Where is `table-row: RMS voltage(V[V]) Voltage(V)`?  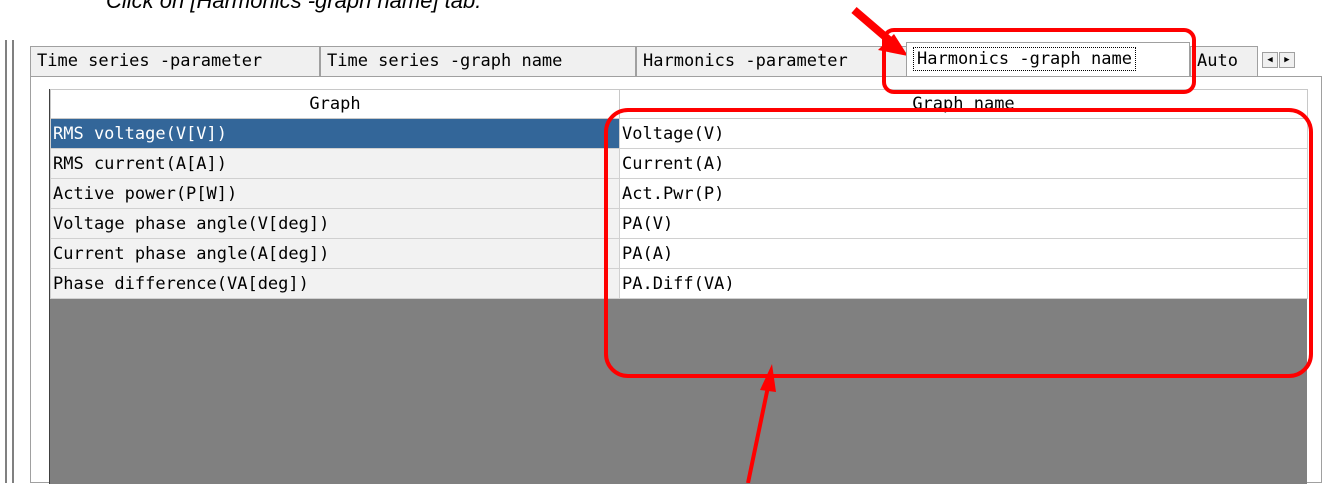
table-row: RMS voltage(V[V]) Voltage(V) is located at coordinates (679, 133).